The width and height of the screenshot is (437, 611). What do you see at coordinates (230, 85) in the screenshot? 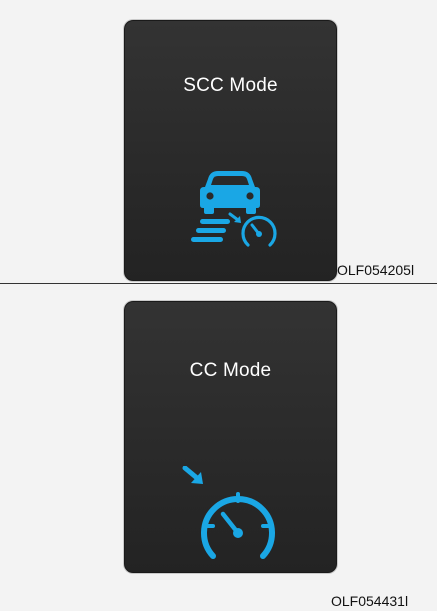
I see `mode-title: SCC Mode` at bounding box center [230, 85].